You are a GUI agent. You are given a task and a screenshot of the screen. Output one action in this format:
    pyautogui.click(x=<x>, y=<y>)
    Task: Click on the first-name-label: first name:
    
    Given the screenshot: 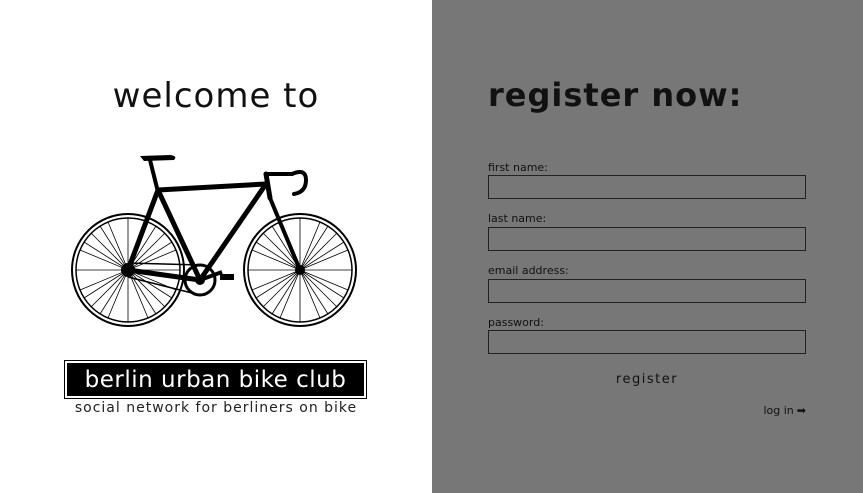 What is the action you would take?
    pyautogui.click(x=518, y=167)
    